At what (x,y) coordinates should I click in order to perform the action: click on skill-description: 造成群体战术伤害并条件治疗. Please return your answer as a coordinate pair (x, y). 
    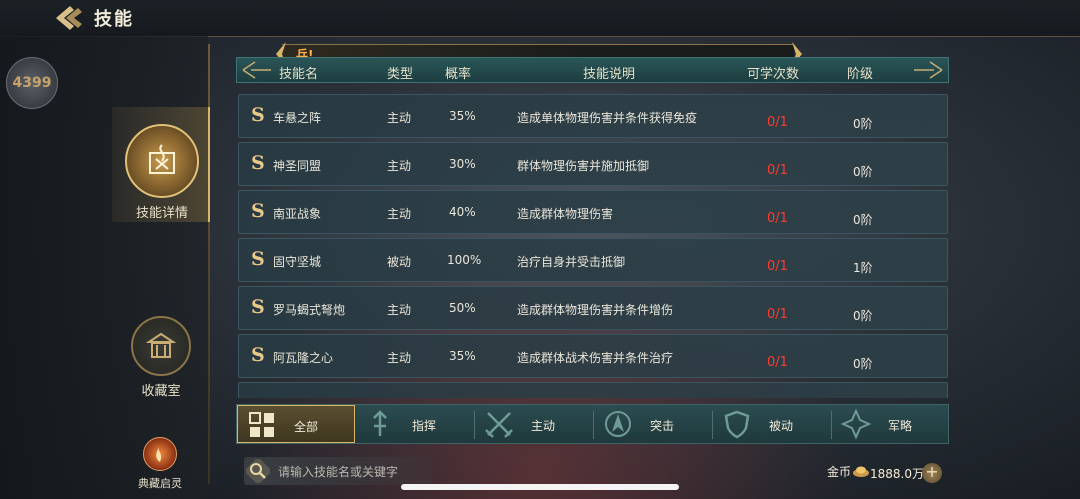
    Looking at the image, I should click on (595, 358).